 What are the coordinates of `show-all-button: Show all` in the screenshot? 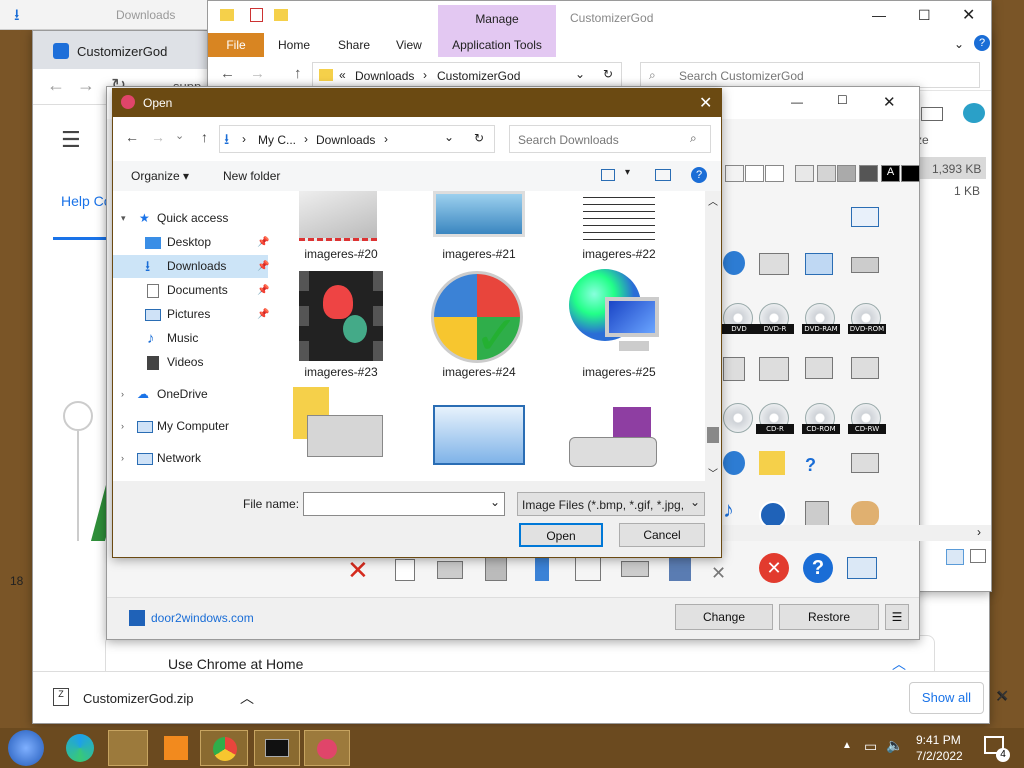 It's located at (946, 698).